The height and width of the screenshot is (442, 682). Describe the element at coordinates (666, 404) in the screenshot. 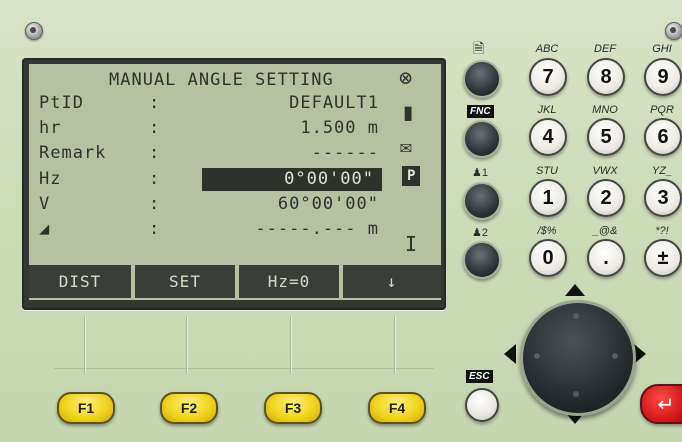

I see `enter-icon: ↵` at that location.